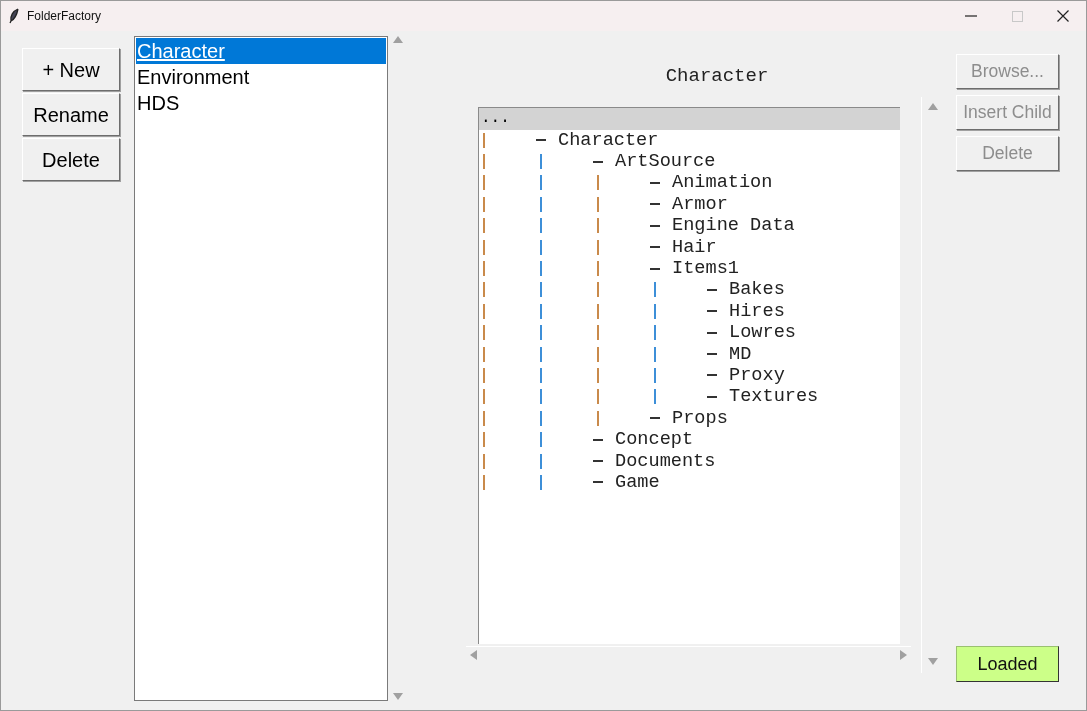 The image size is (1087, 711). What do you see at coordinates (71, 69) in the screenshot?
I see `action-button: + New` at bounding box center [71, 69].